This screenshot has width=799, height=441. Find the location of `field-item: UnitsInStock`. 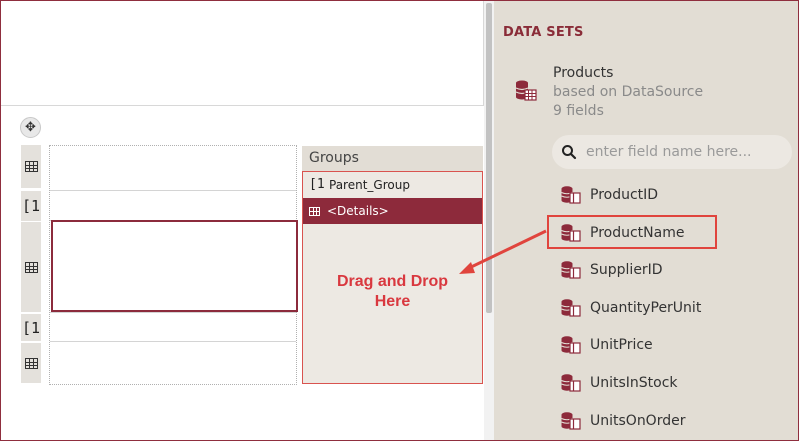

field-item: UnitsInStock is located at coordinates (619, 383).